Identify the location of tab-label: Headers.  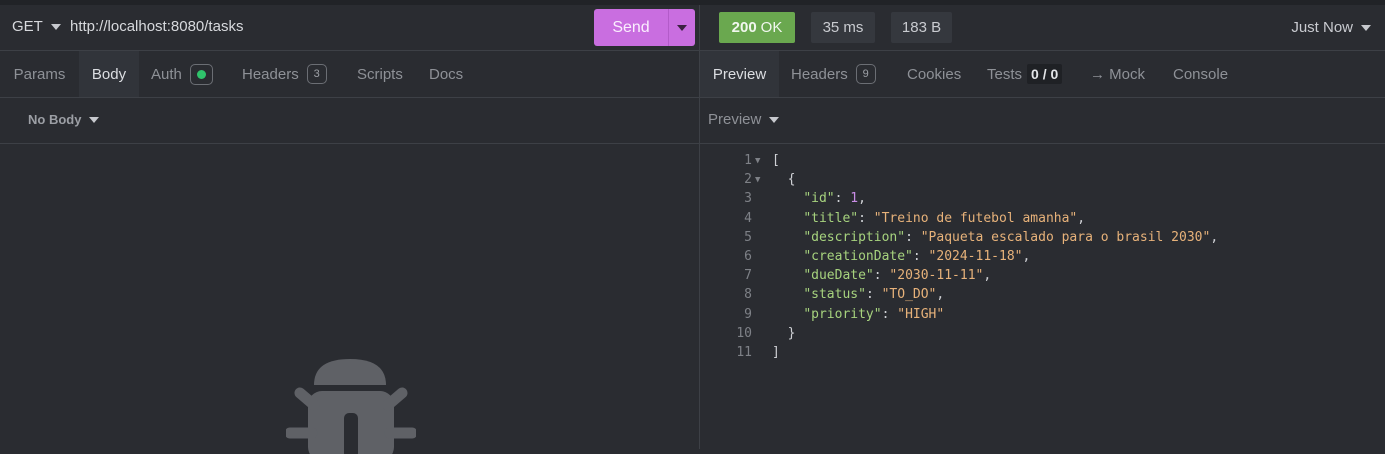
(819, 74).